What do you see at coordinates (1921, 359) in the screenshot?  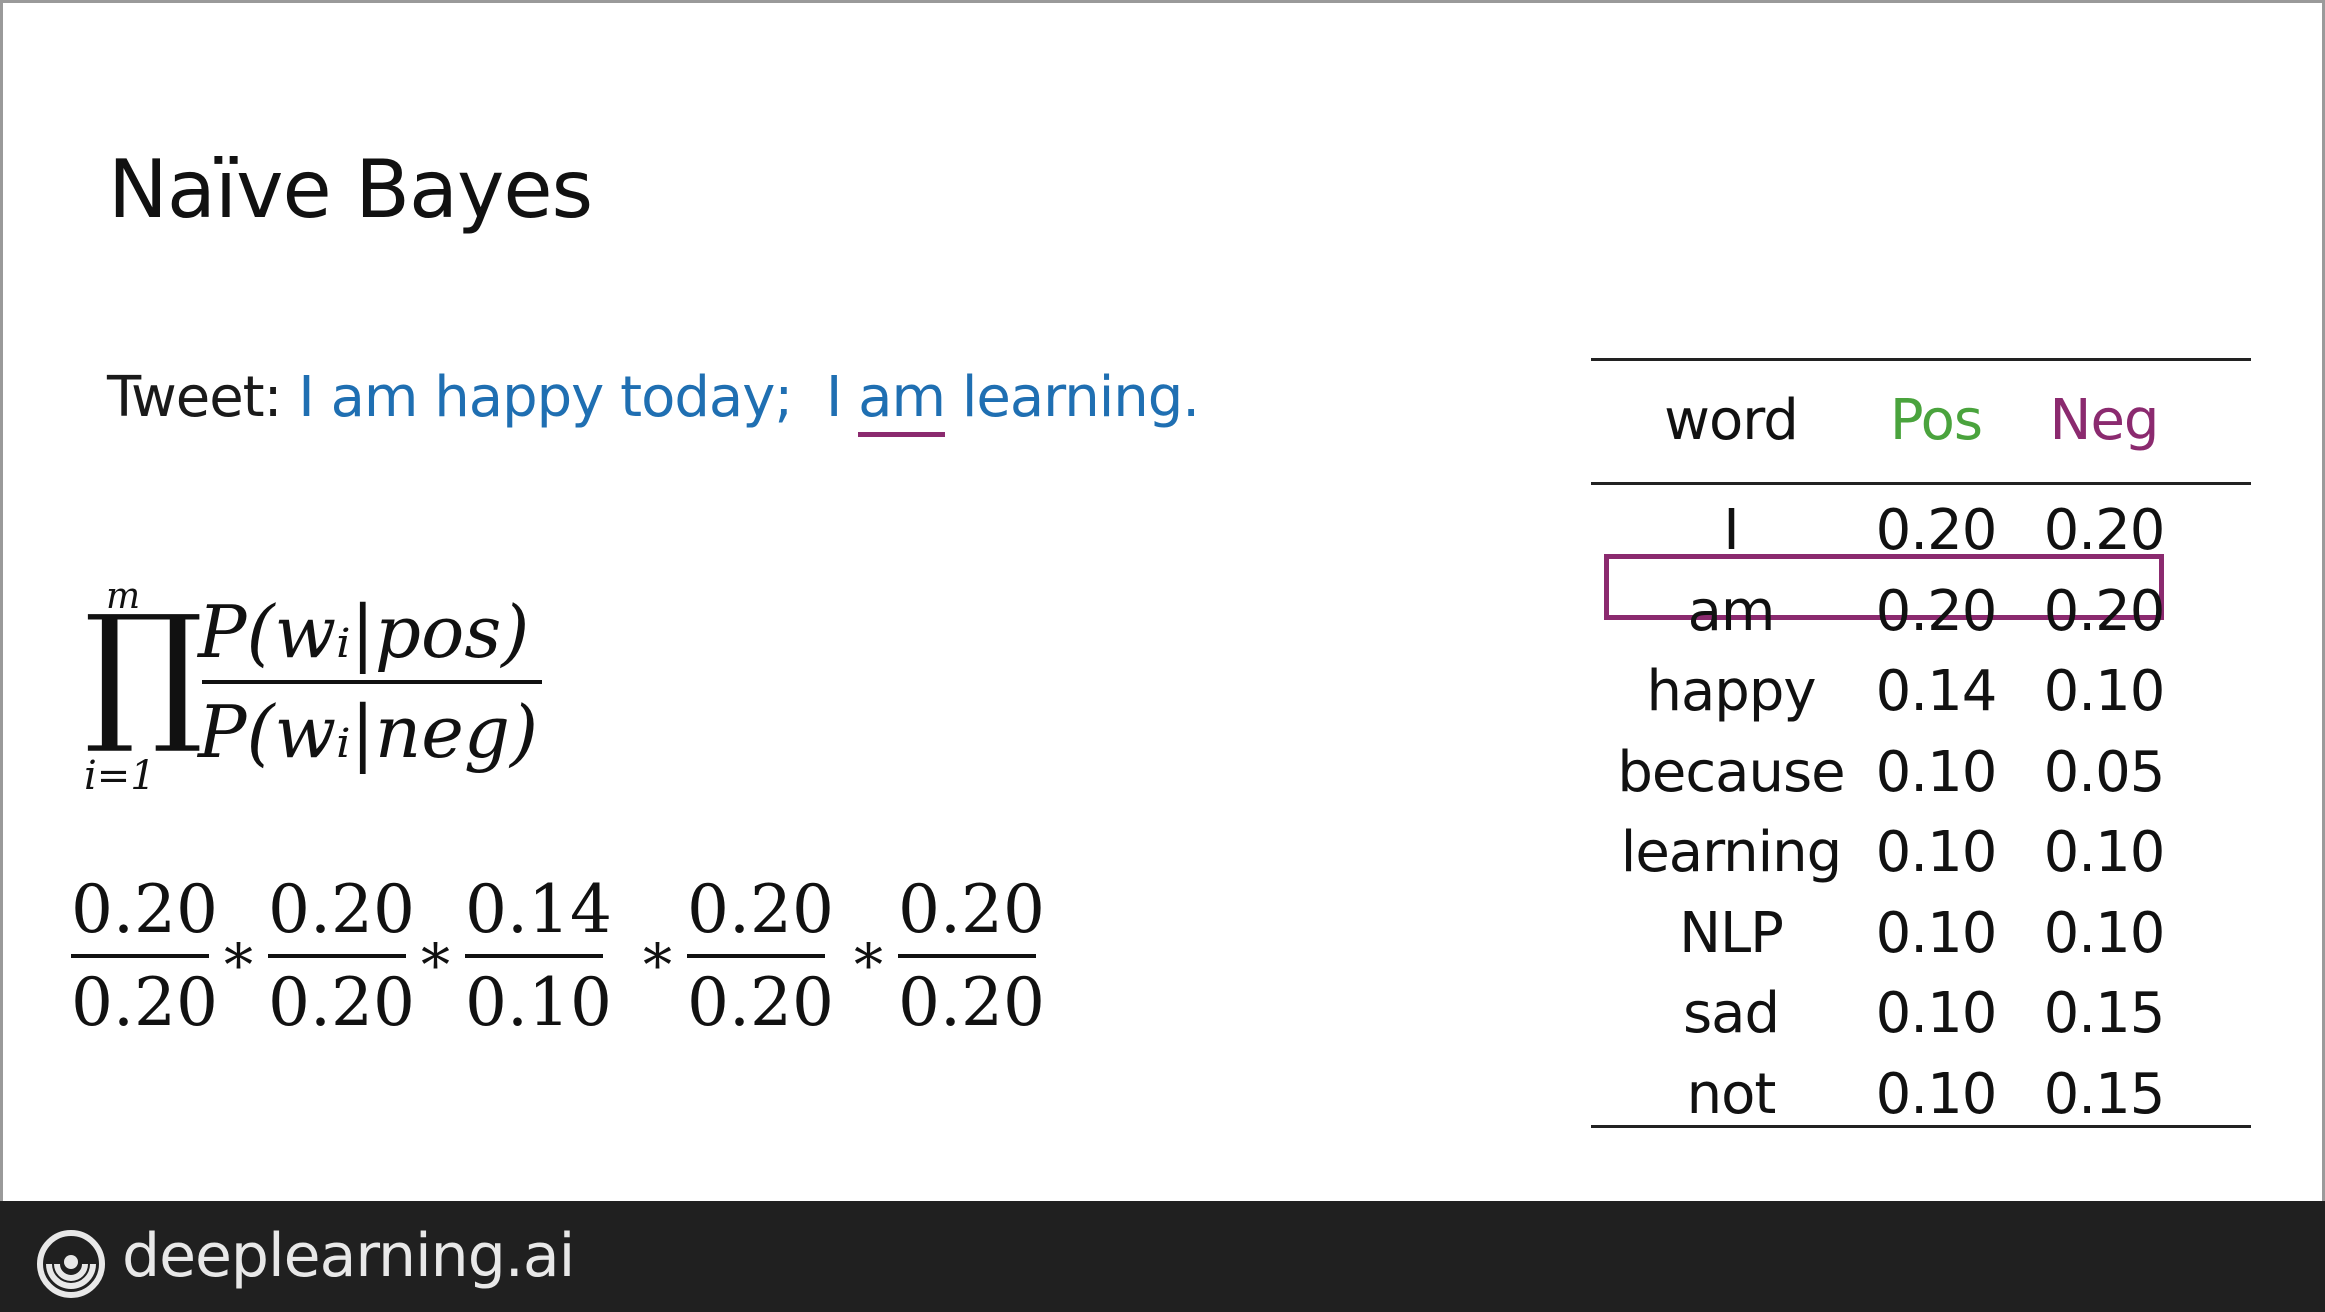 I see `table-top-rule` at bounding box center [1921, 359].